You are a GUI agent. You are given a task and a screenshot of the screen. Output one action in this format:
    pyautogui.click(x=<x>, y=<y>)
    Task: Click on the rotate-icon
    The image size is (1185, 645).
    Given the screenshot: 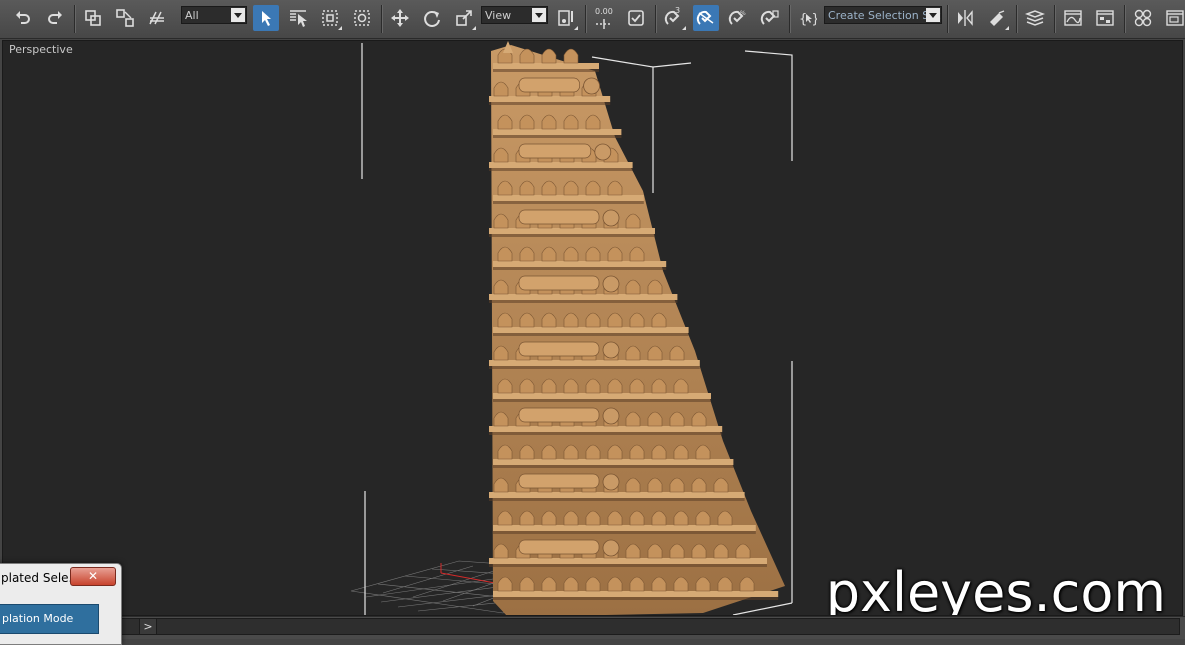 What is the action you would take?
    pyautogui.click(x=432, y=18)
    